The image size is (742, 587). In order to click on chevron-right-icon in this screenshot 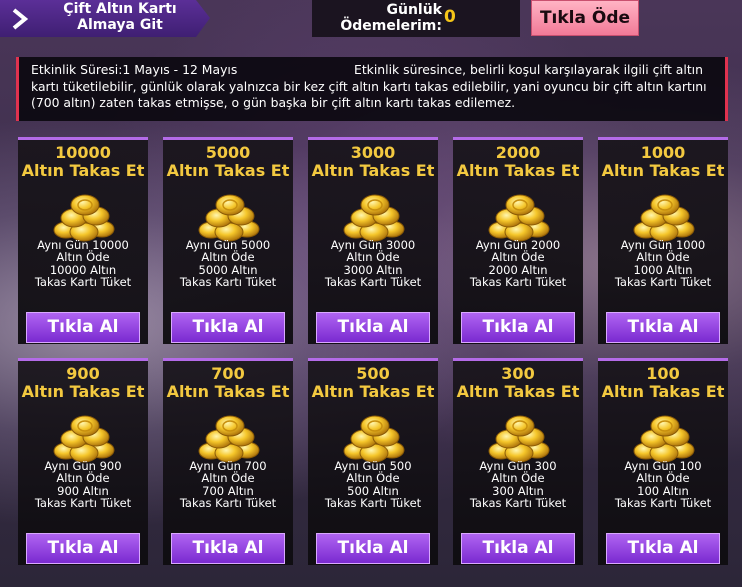, I will do `click(20, 19)`.